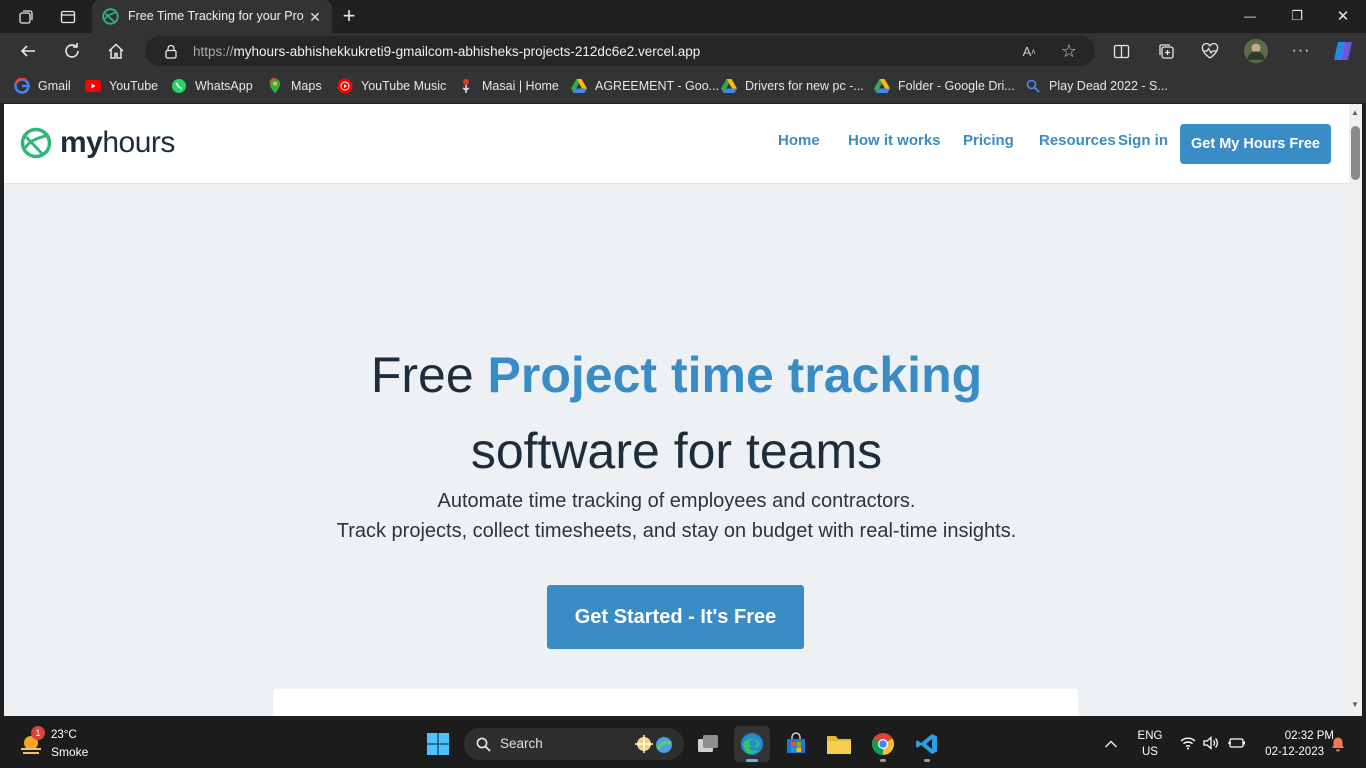  Describe the element at coordinates (1166, 51) in the screenshot. I see `collections-icon` at that location.